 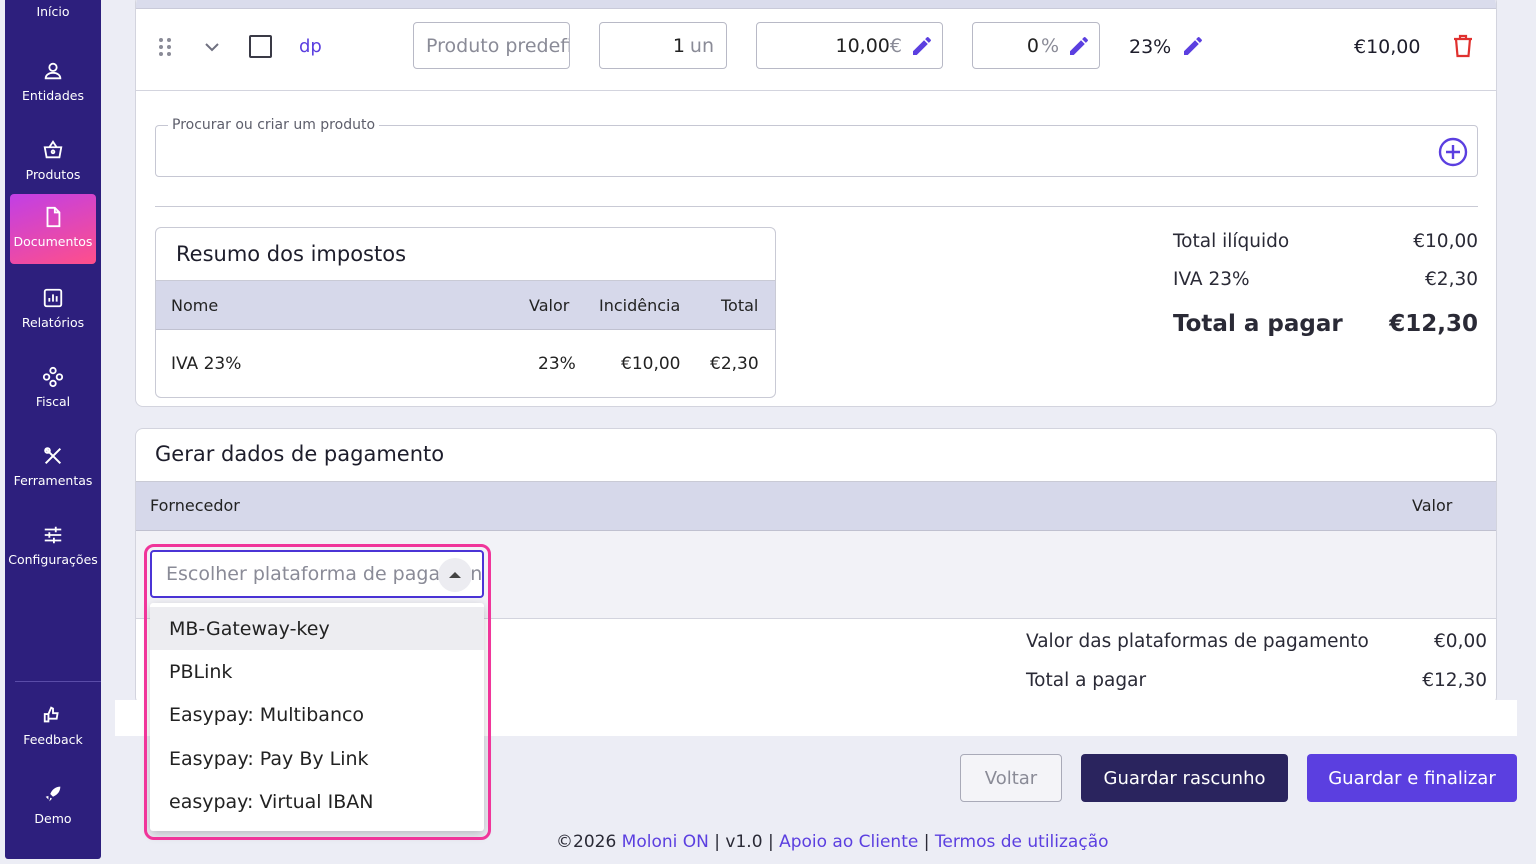 What do you see at coordinates (665, 842) in the screenshot?
I see `footer-brand-link: Moloni ON` at bounding box center [665, 842].